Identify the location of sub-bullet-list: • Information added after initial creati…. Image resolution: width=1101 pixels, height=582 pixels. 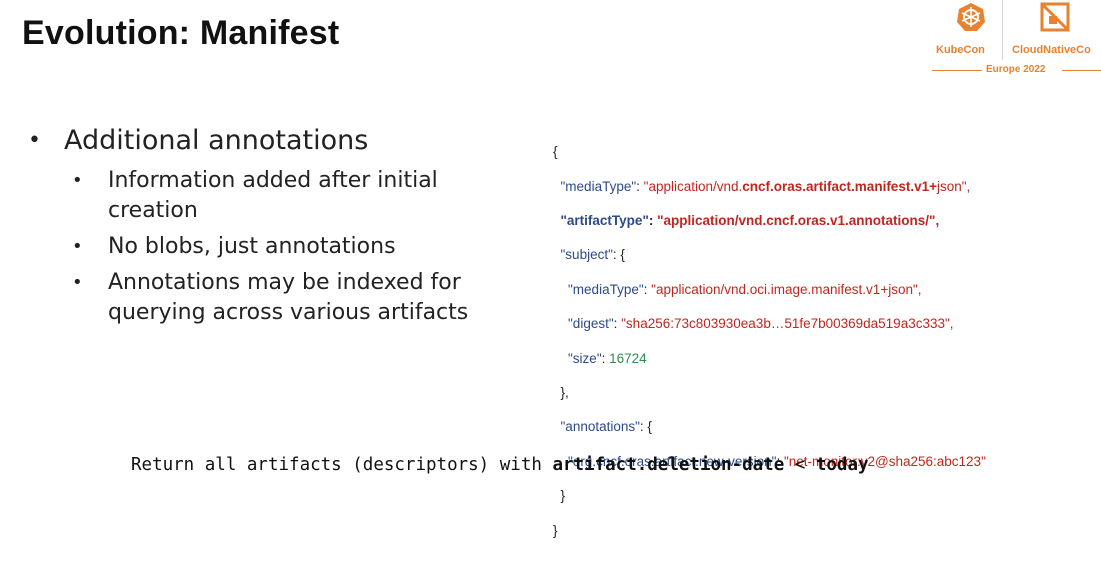
(259, 247).